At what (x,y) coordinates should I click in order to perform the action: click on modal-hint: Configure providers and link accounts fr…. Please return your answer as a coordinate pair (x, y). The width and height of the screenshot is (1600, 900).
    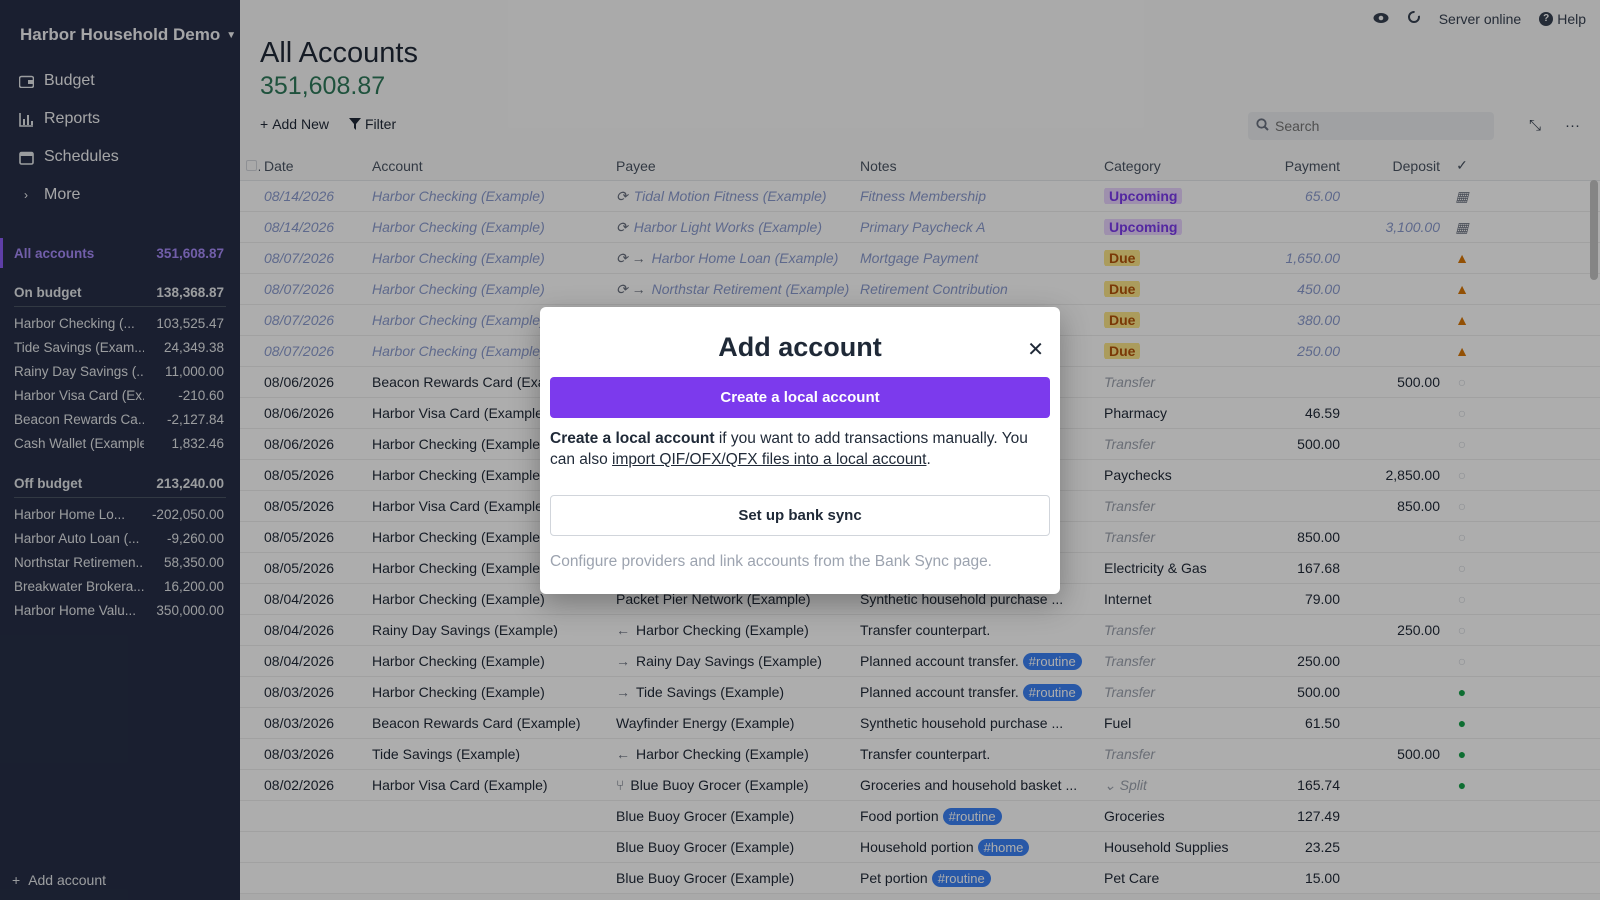
    Looking at the image, I should click on (771, 561).